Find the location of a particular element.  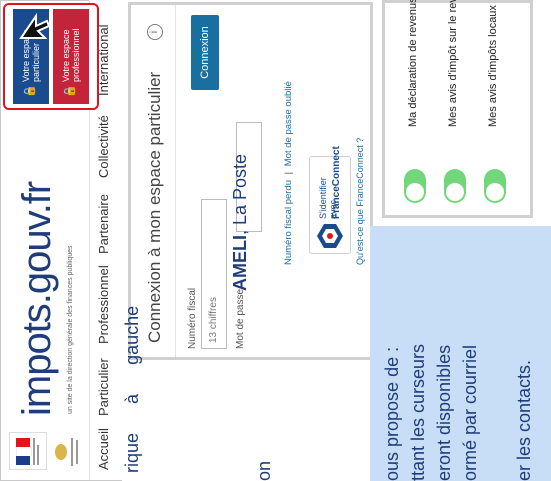

setting-label: Ma déclaration de revenus? is located at coordinates (413, 63).